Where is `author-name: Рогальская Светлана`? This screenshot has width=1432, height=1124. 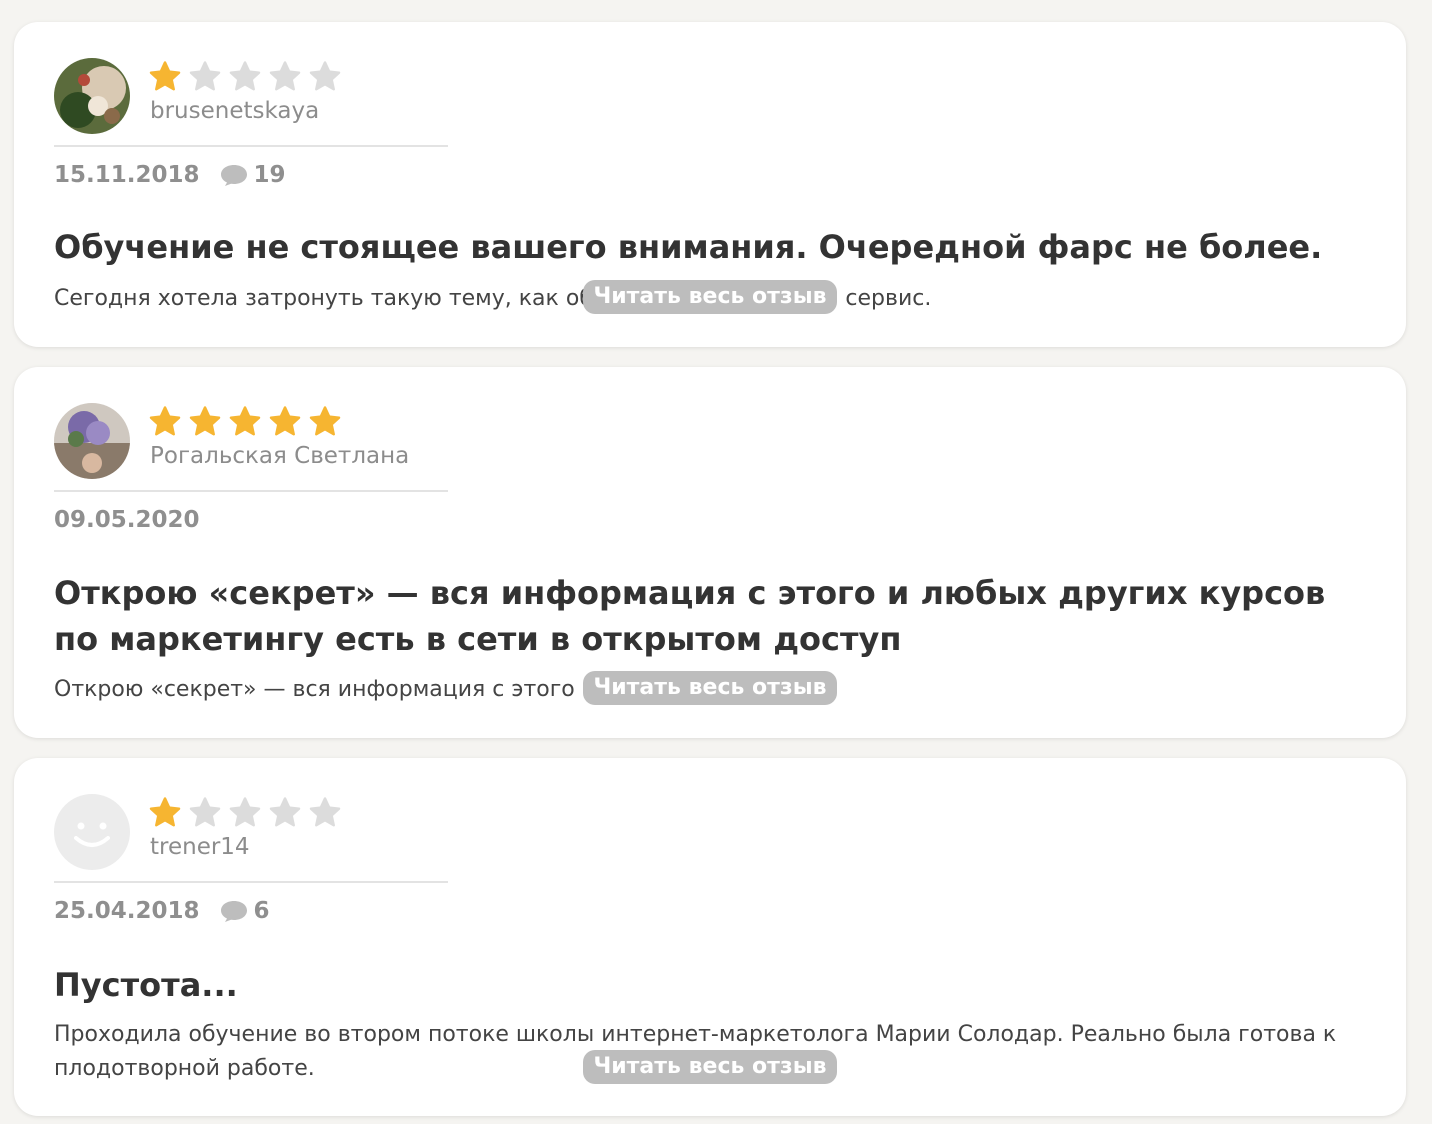 author-name: Рогальская Светлана is located at coordinates (279, 456).